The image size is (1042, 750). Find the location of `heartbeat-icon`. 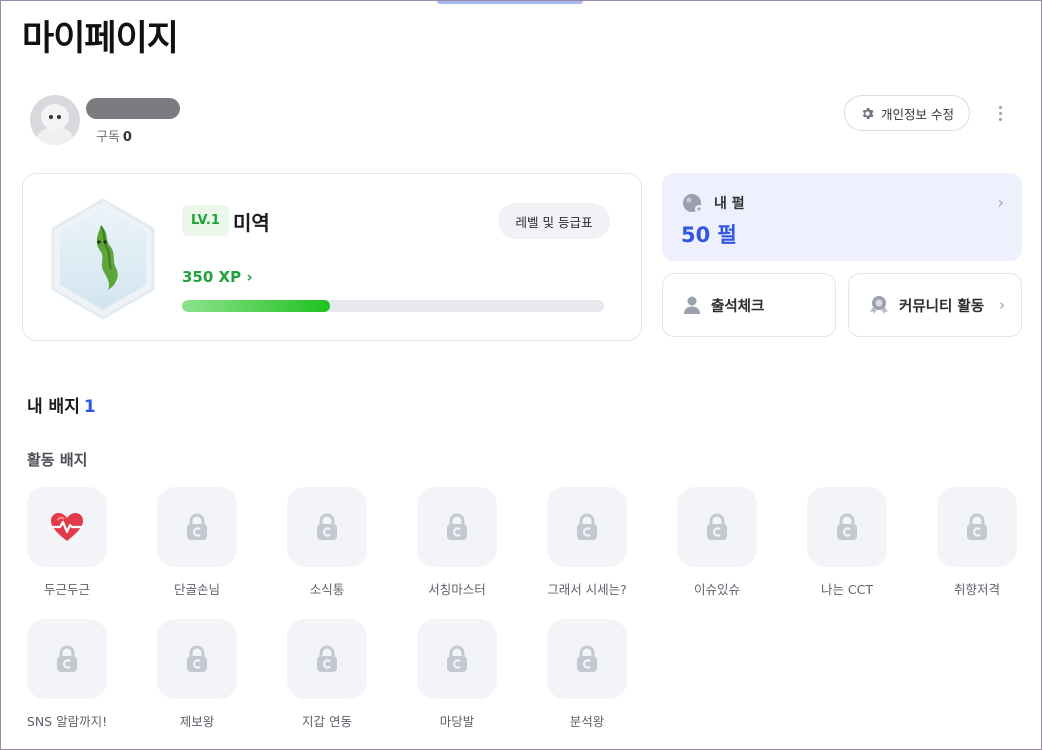

heartbeat-icon is located at coordinates (67, 527).